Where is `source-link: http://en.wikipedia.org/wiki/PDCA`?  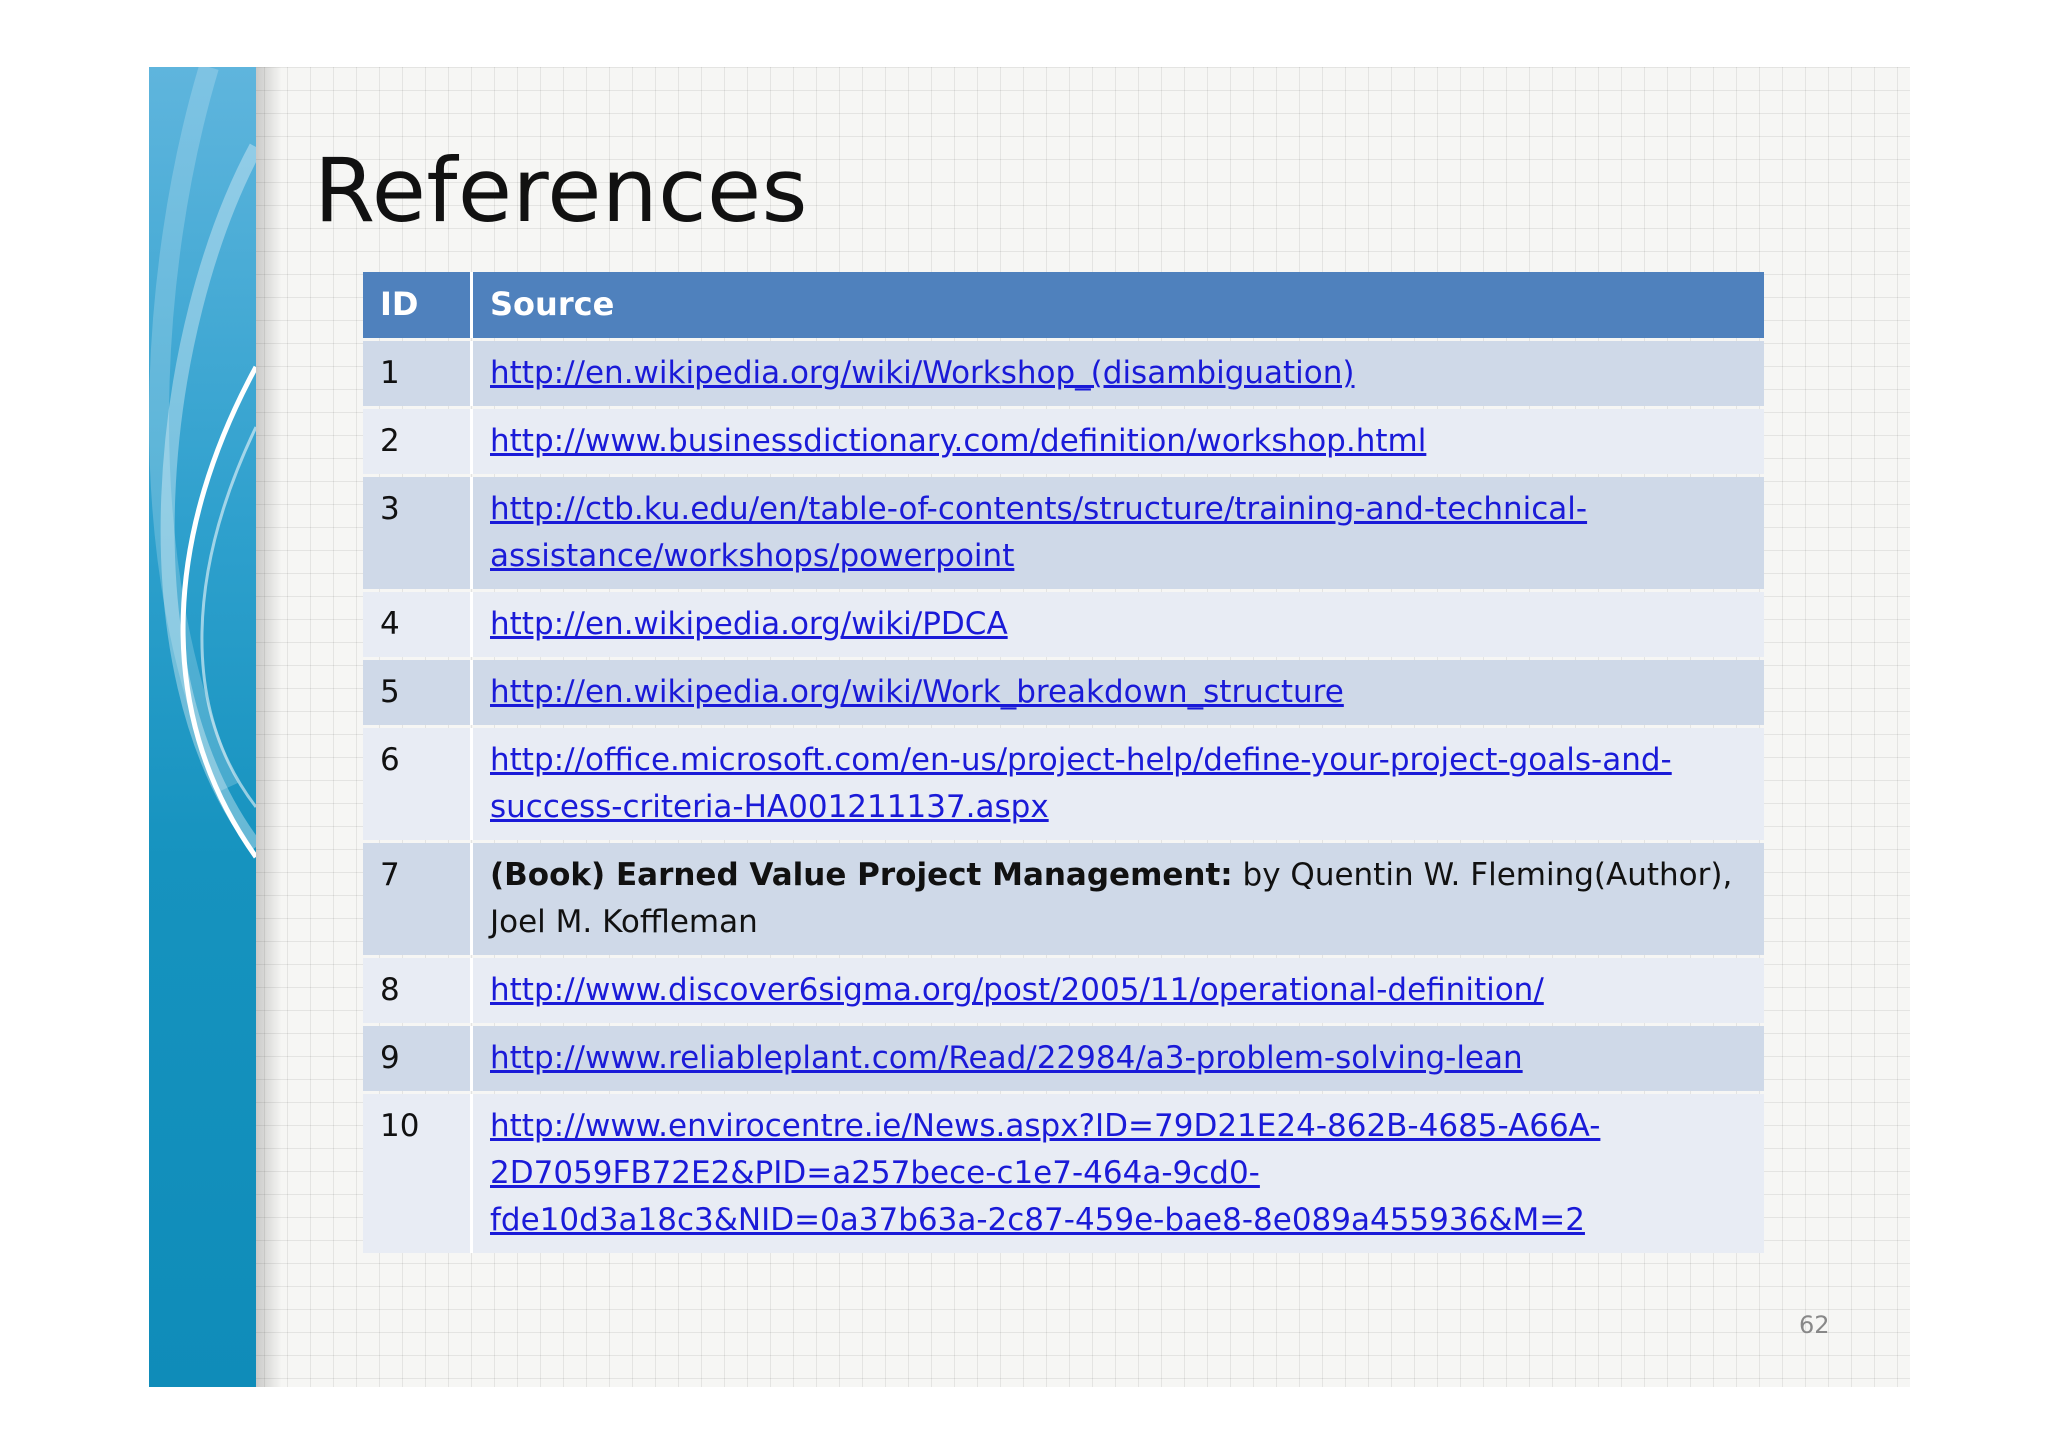 source-link: http://en.wikipedia.org/wiki/PDCA is located at coordinates (749, 624).